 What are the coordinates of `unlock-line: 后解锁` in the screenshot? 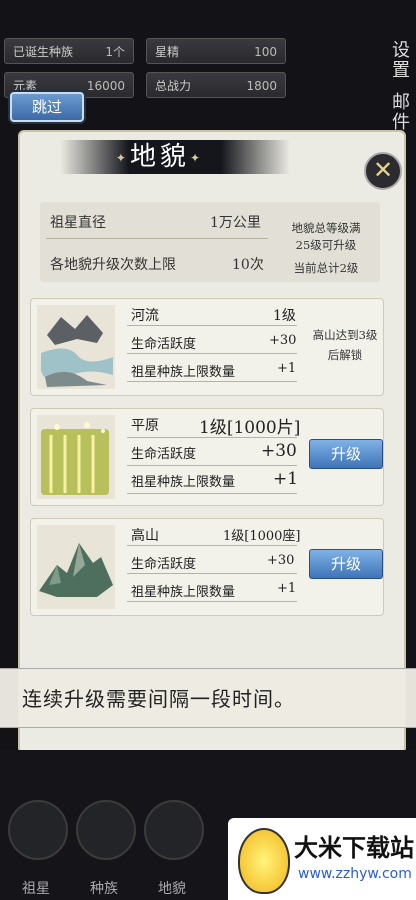 It's located at (345, 355).